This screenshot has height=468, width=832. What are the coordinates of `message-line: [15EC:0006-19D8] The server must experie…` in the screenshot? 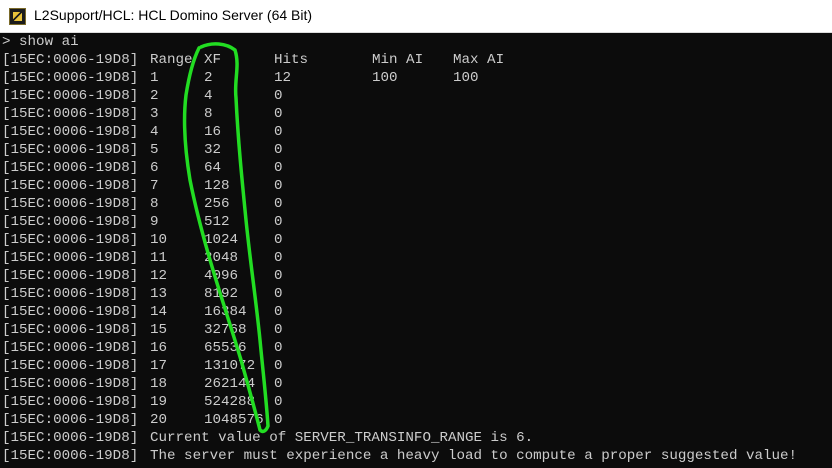 It's located at (399, 456).